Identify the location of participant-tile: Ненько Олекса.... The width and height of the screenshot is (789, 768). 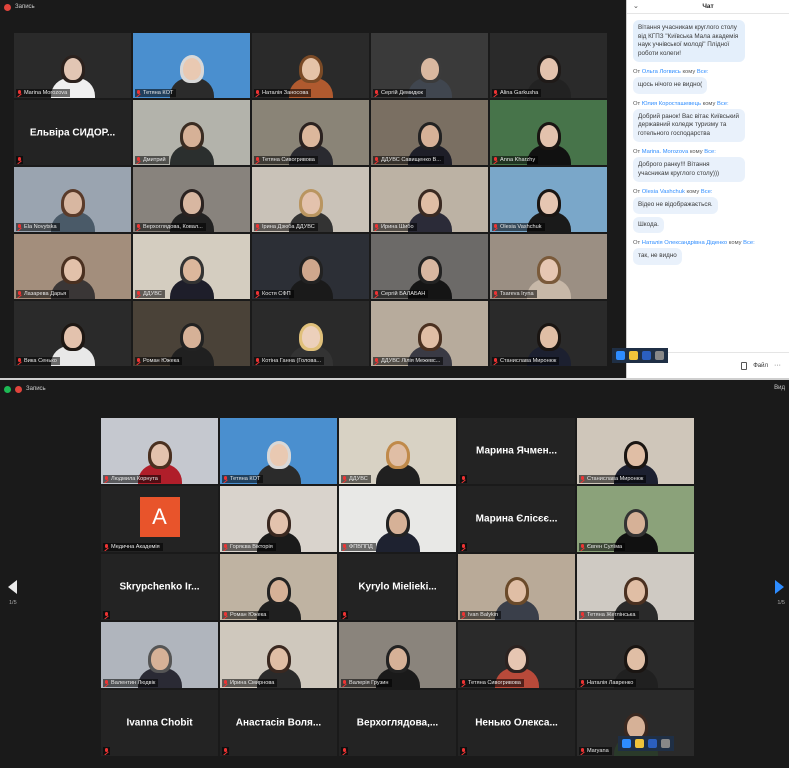
(516, 723).